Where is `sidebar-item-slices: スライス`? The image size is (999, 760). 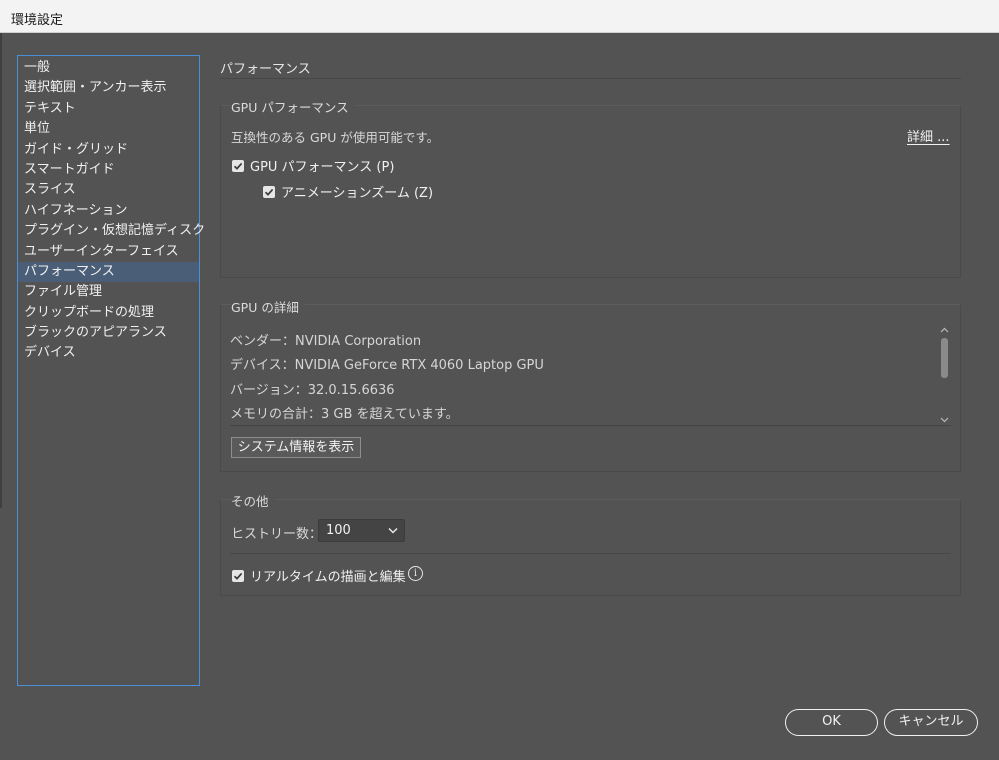
sidebar-item-slices: スライス is located at coordinates (108, 190).